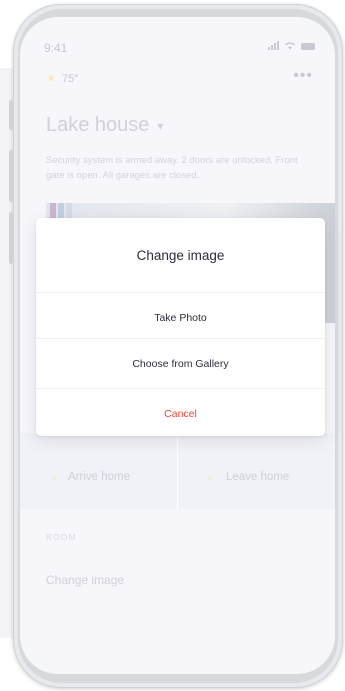 The width and height of the screenshot is (345, 691). I want to click on arrive-home-label: Arrive home, so click(99, 477).